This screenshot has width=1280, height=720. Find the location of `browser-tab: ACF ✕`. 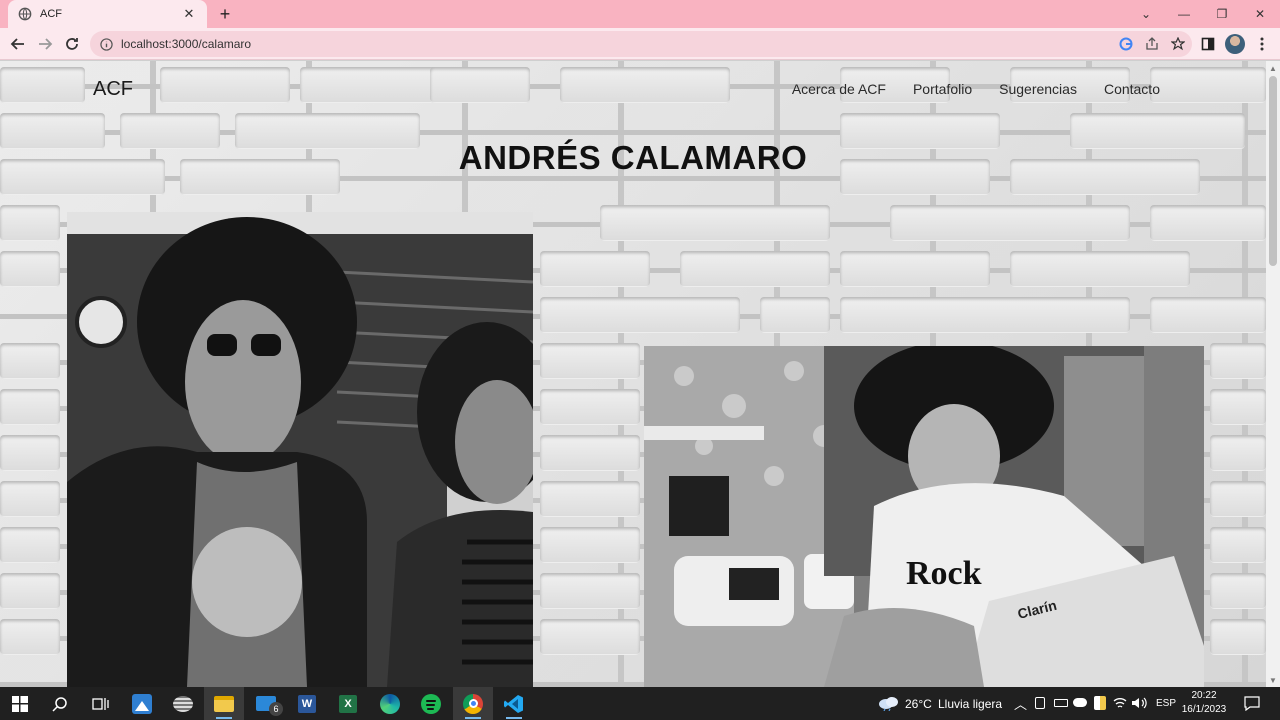

browser-tab: ACF ✕ is located at coordinates (107, 14).